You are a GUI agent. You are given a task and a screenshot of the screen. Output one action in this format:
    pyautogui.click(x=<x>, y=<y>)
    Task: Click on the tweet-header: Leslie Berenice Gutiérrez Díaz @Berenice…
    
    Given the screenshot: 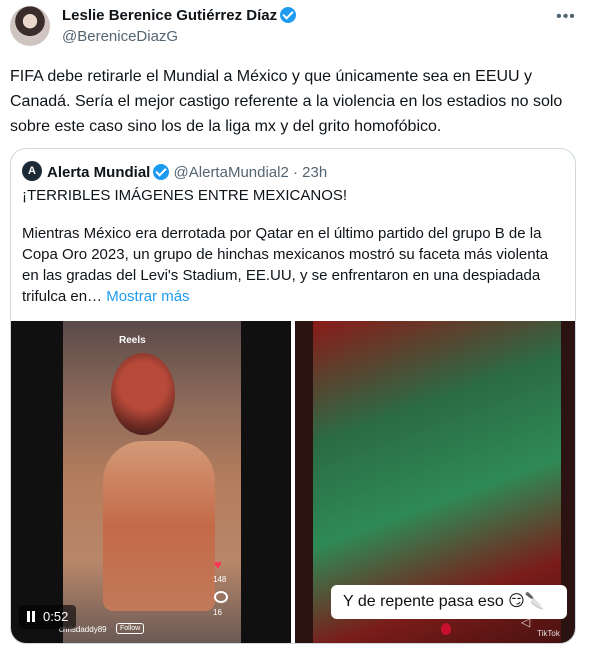 What is the action you would take?
    pyautogui.click(x=295, y=30)
    